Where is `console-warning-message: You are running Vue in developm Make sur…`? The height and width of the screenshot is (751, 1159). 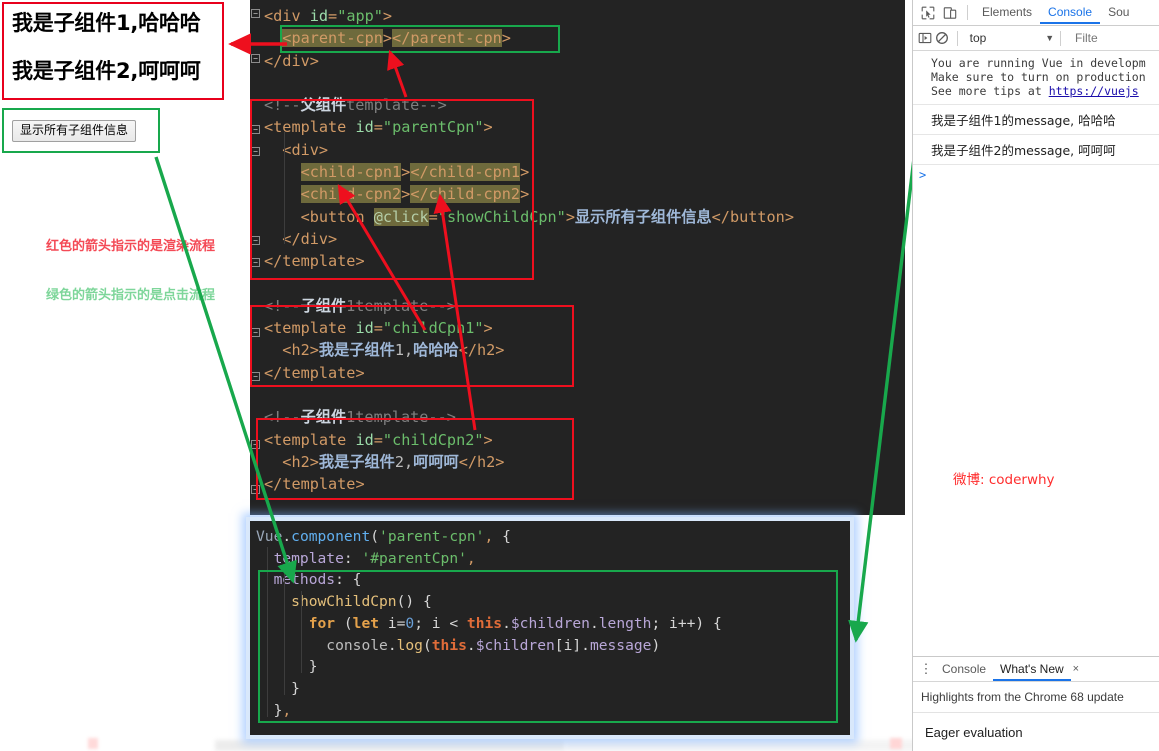
console-warning-message: You are running Vue in developm Make sur… is located at coordinates (1036, 78).